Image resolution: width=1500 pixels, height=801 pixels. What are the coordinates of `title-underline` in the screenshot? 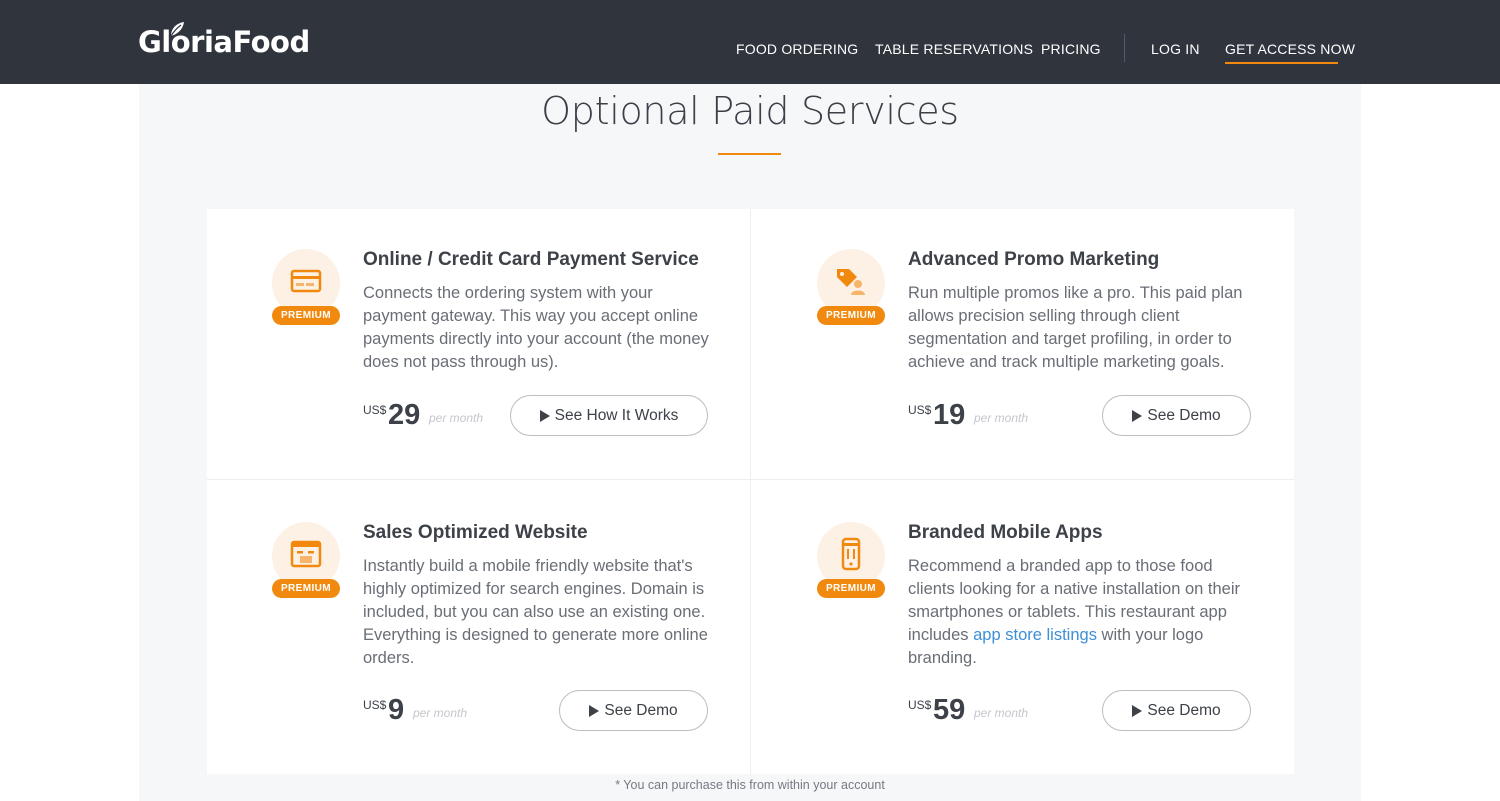 It's located at (749, 154).